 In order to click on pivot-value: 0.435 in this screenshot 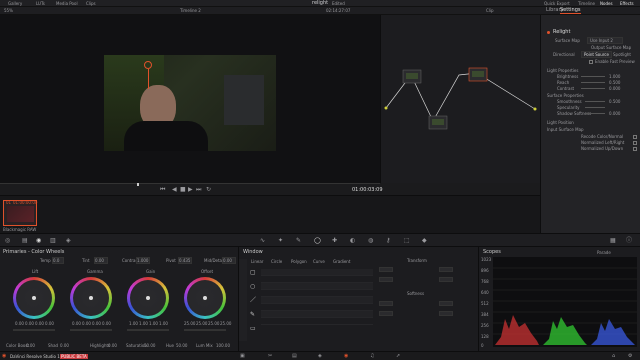, I will do `click(185, 260)`.